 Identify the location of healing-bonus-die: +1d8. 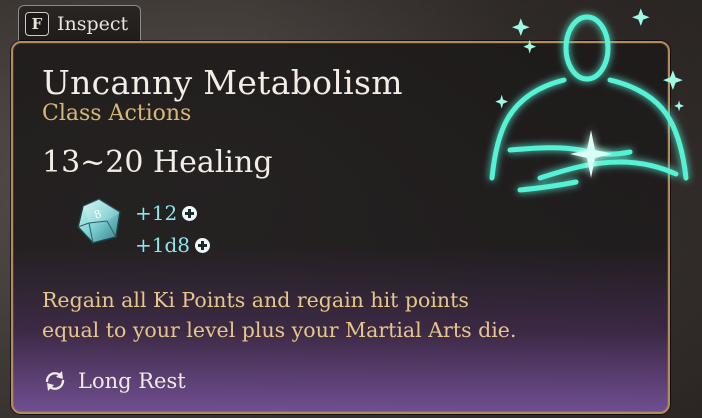
(173, 245).